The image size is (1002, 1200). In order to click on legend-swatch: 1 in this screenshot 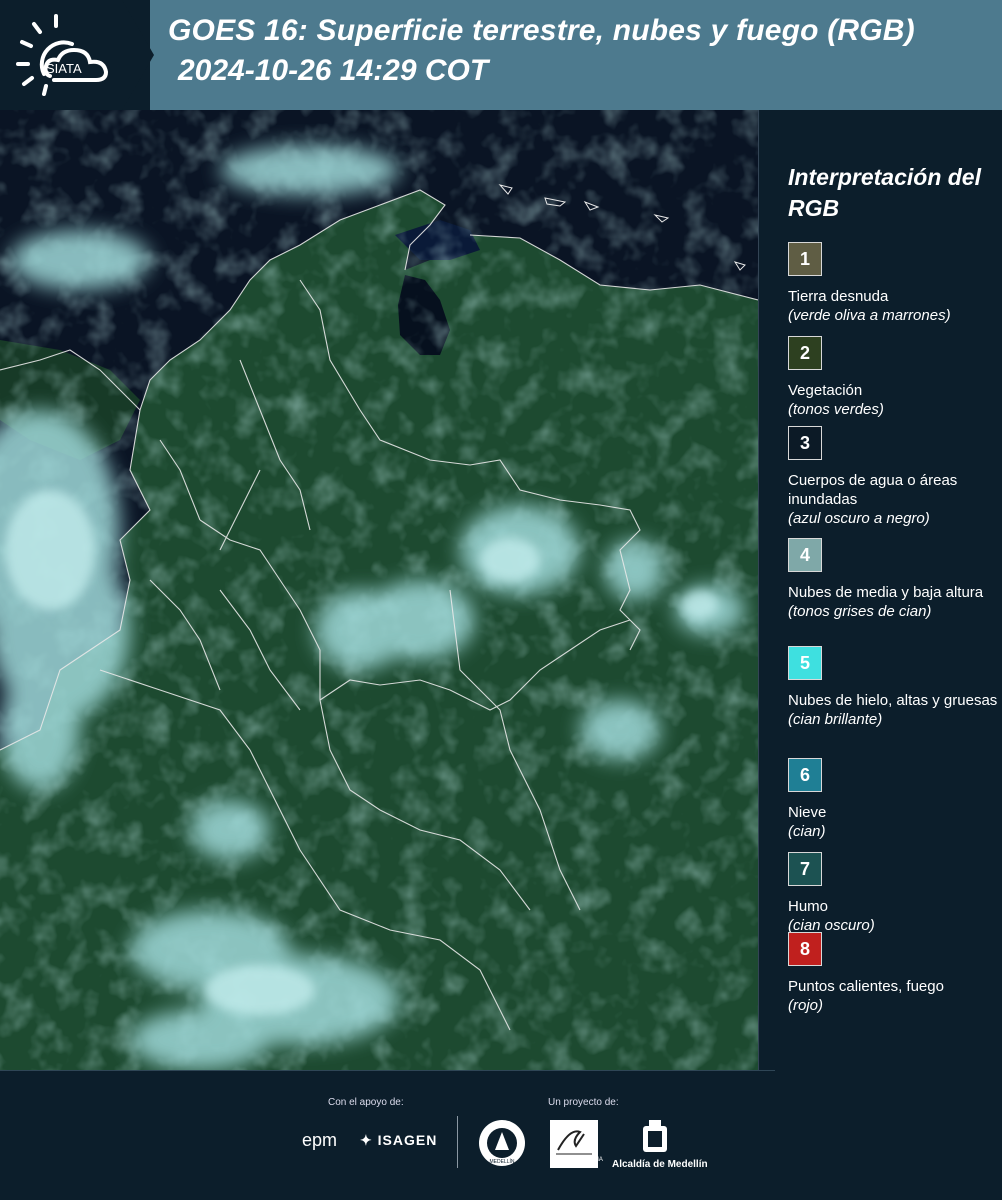, I will do `click(805, 259)`.